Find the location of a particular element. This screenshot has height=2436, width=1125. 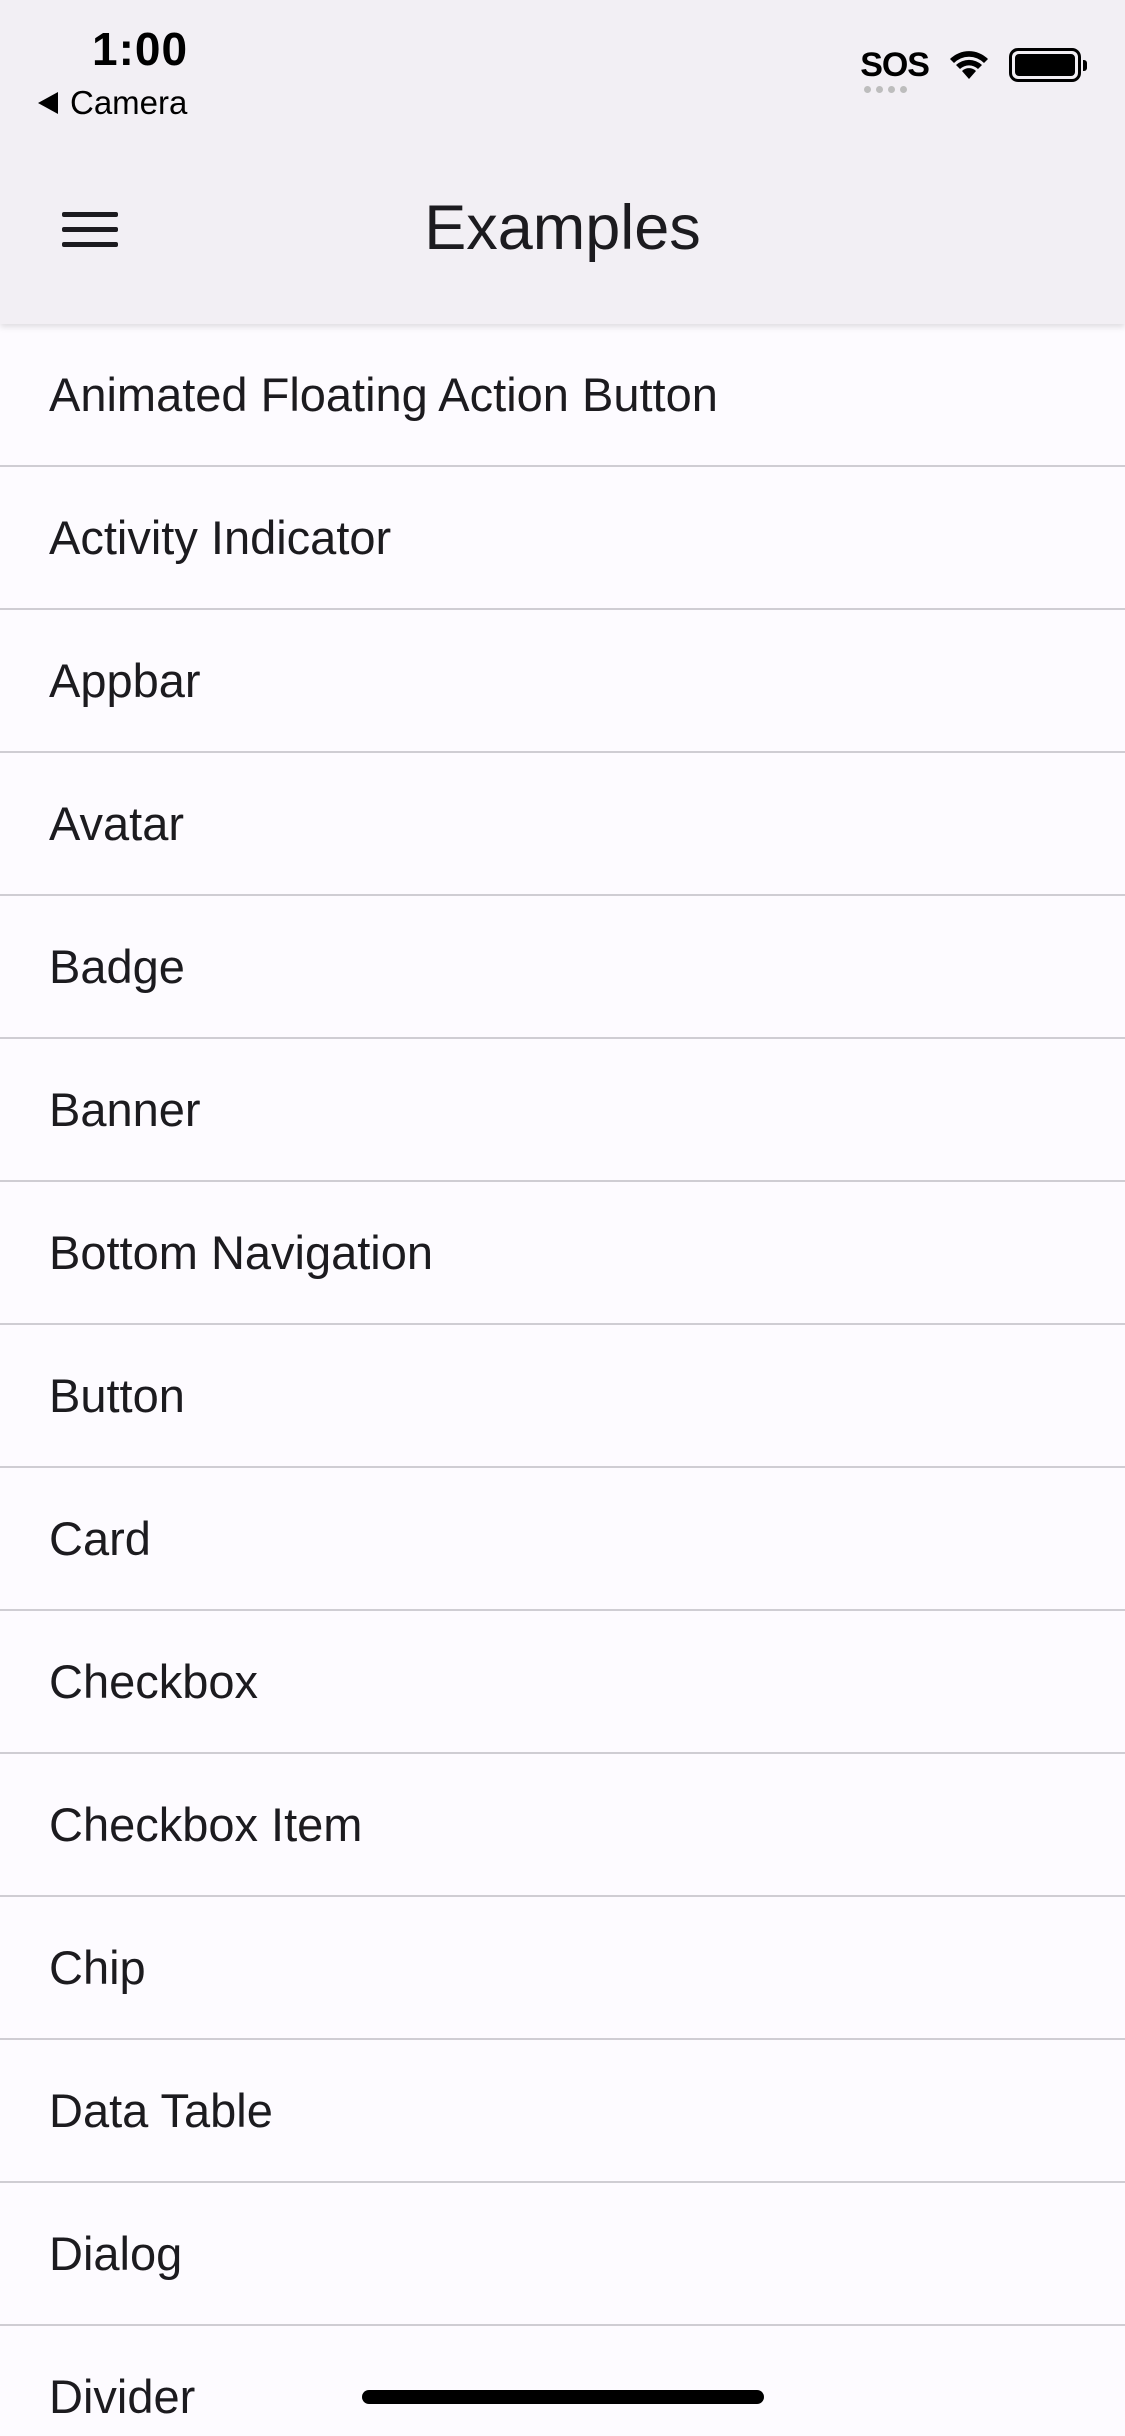

status-time: 1:00 is located at coordinates (140, 49).